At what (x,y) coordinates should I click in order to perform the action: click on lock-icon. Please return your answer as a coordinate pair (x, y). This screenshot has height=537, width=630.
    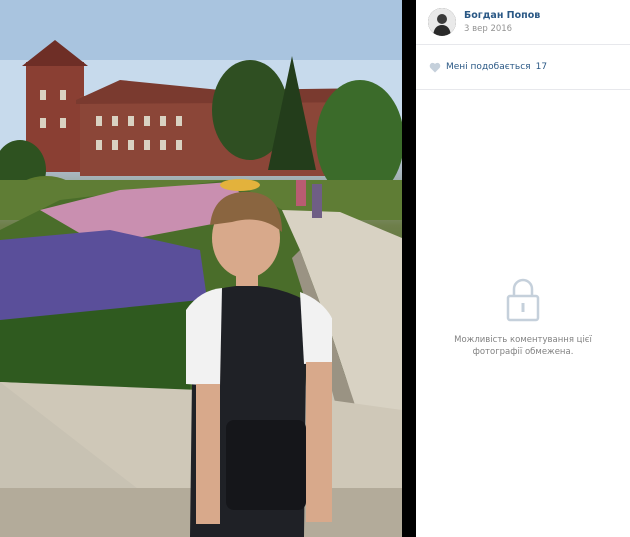
    Looking at the image, I should click on (523, 300).